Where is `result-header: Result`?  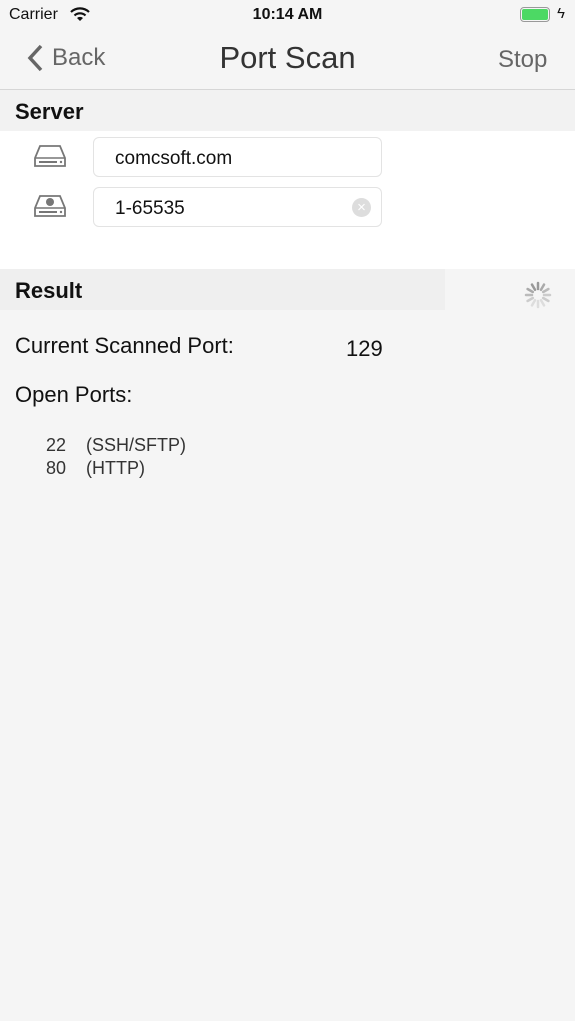 result-header: Result is located at coordinates (49, 290).